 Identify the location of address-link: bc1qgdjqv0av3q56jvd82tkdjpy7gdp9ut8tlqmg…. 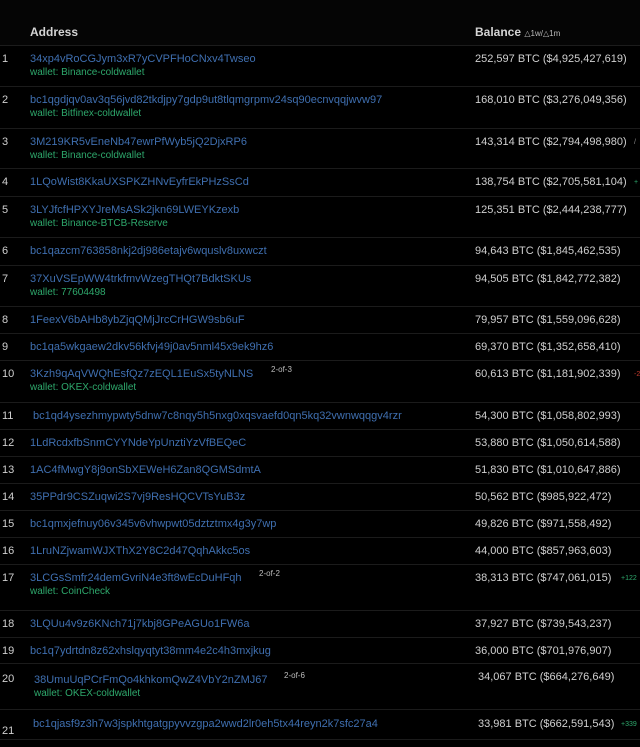
(206, 100).